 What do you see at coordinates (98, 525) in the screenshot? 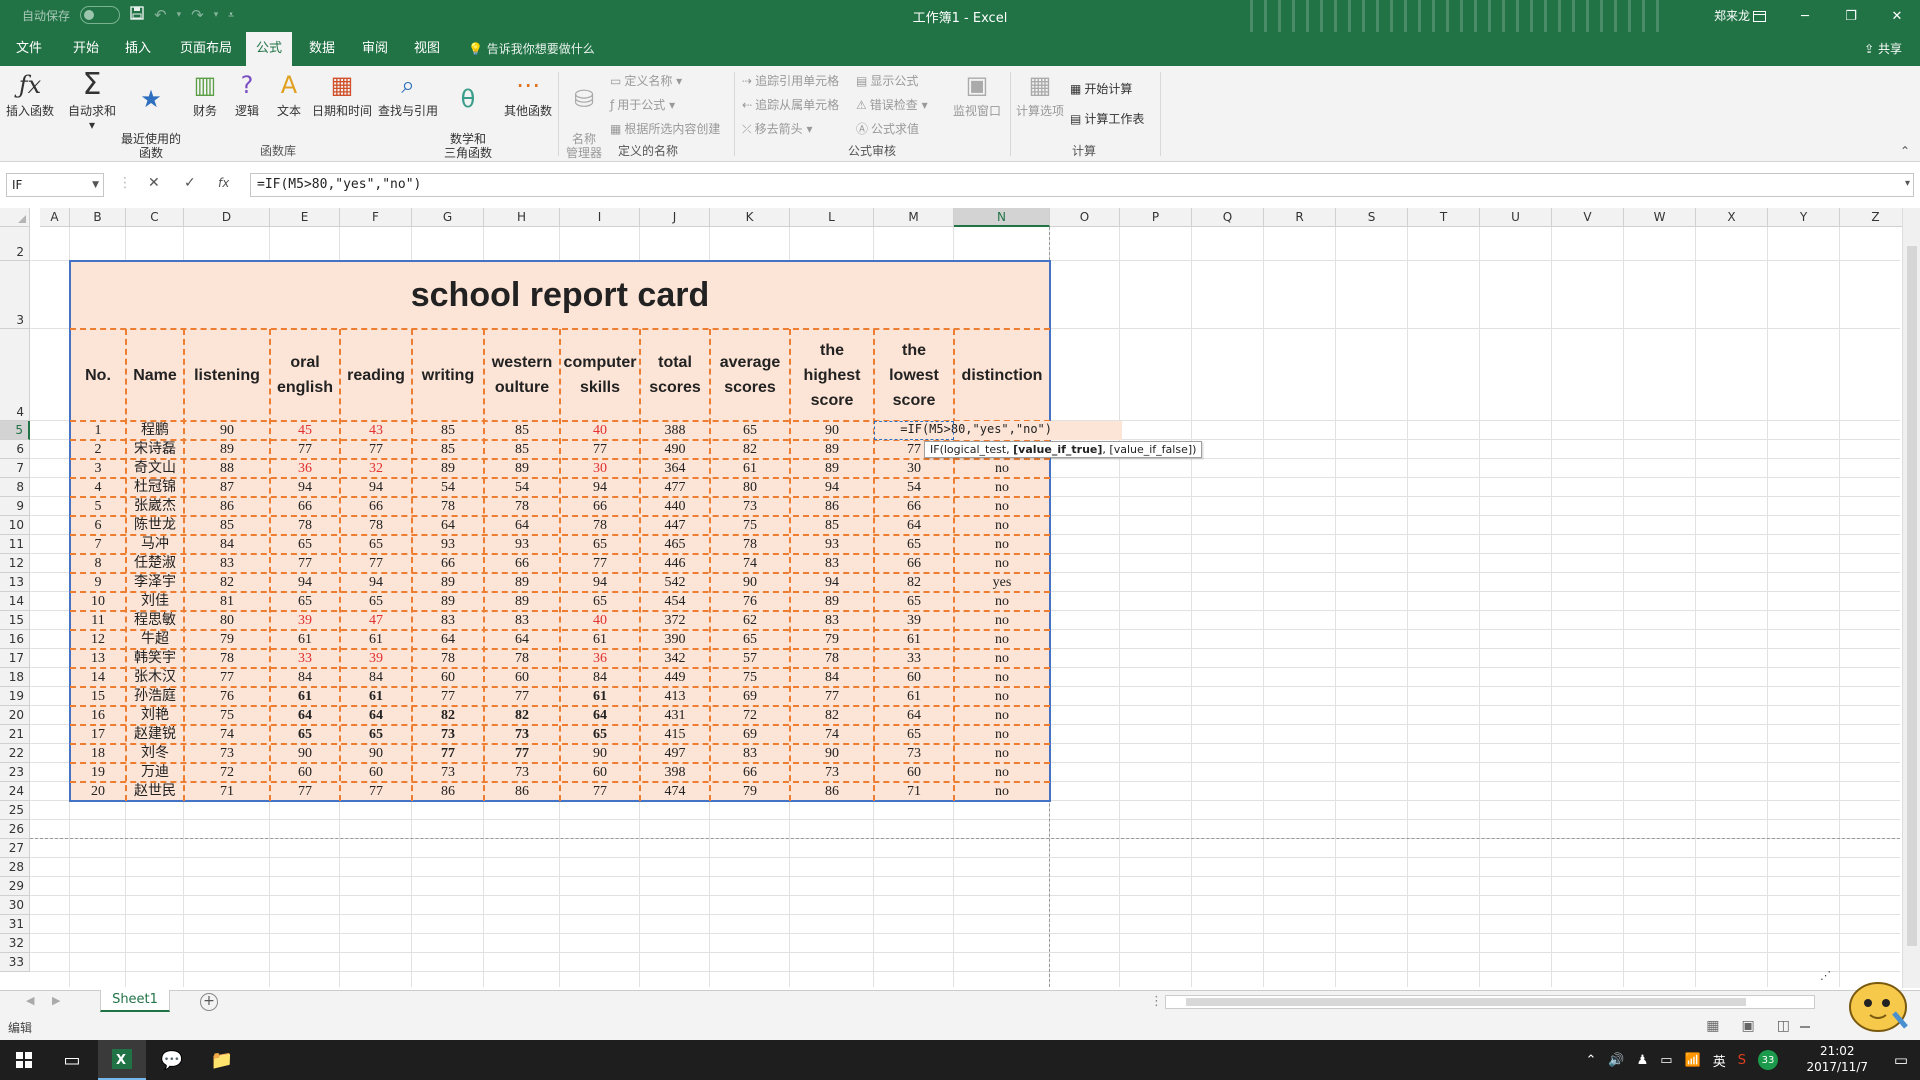
I see `table-cell: 6` at bounding box center [98, 525].